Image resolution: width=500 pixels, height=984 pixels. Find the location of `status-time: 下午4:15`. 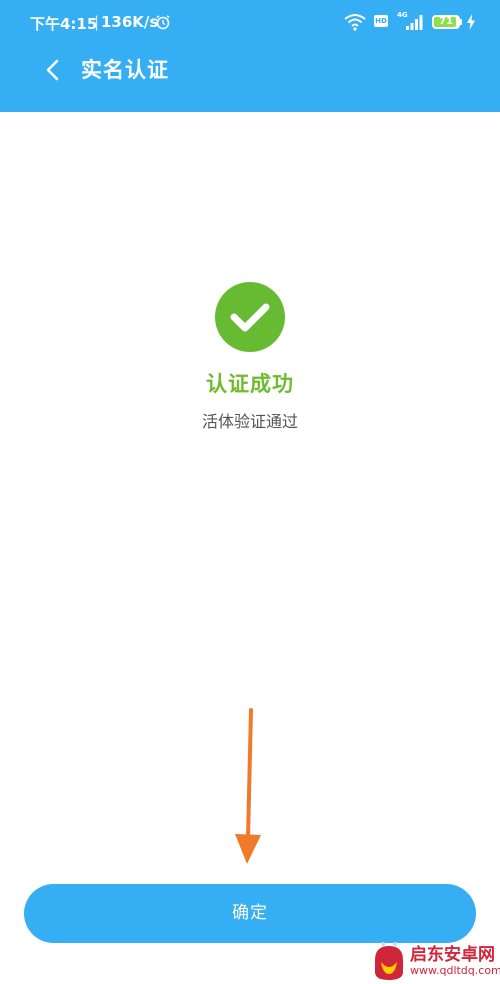

status-time: 下午4:15 is located at coordinates (64, 24).